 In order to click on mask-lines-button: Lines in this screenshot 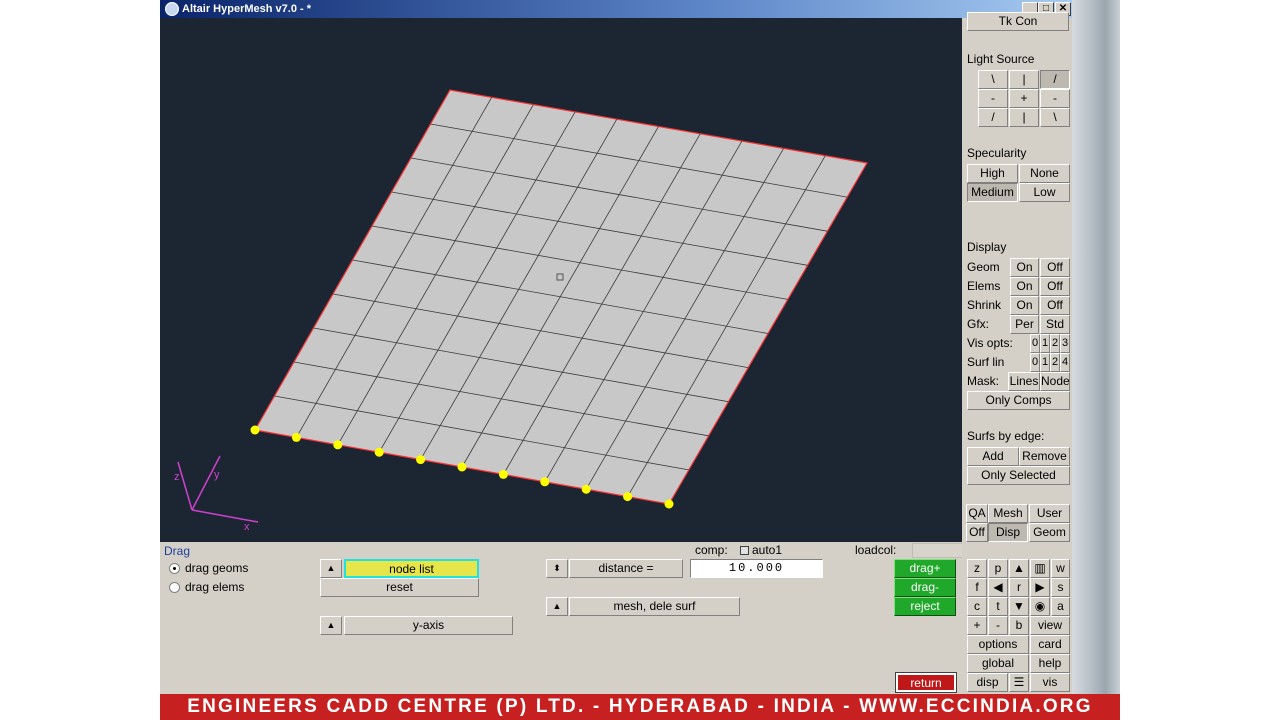, I will do `click(1024, 381)`.